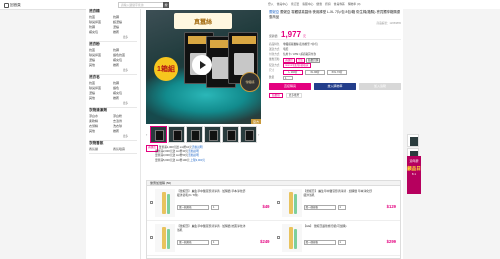 The image size is (500, 259). What do you see at coordinates (335, 95) in the screenshot?
I see `share-row: 點數換 更多推薦` at bounding box center [335, 95].